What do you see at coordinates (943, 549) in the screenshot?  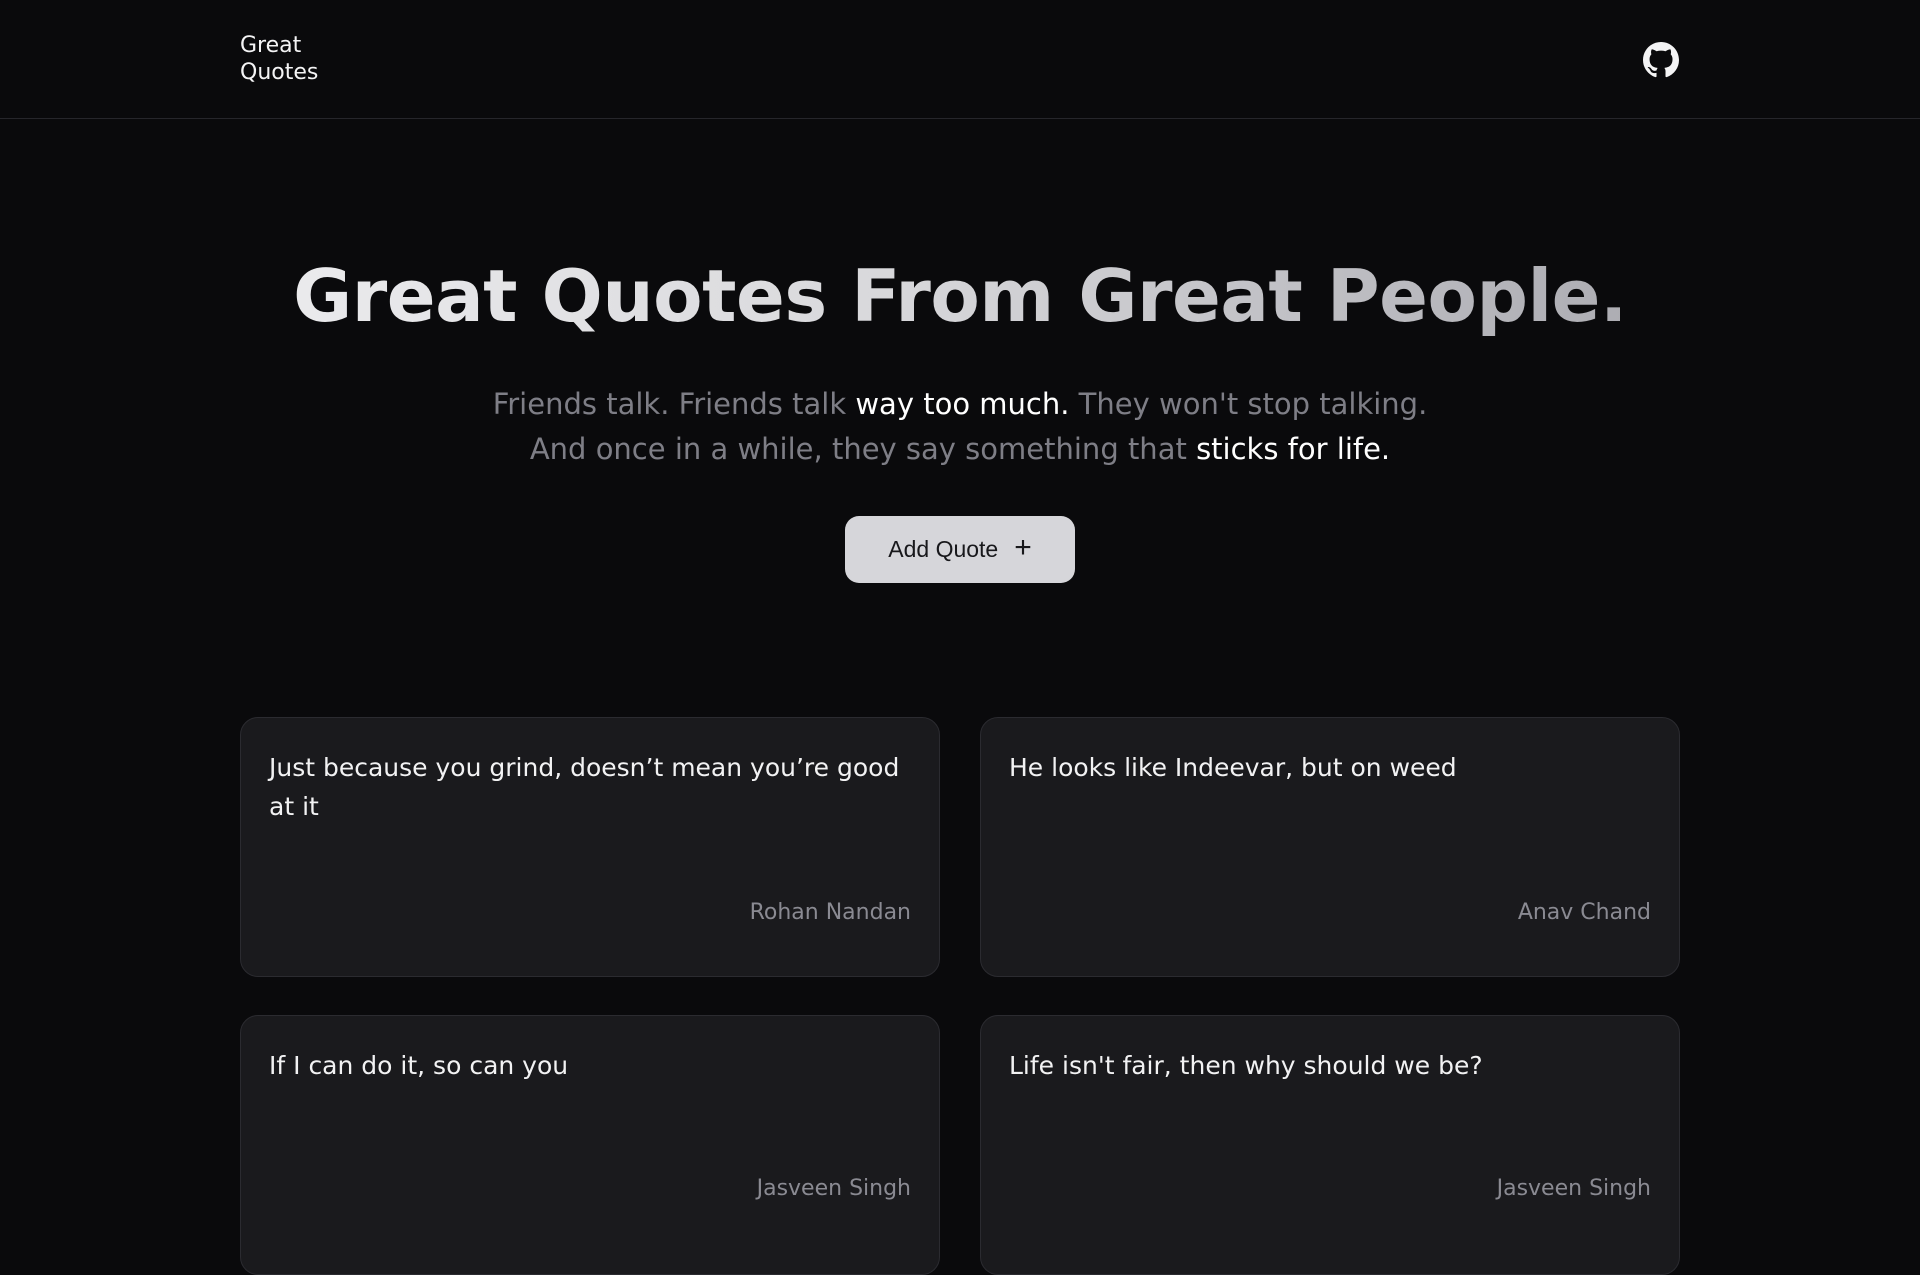 I see `add-quote-label: Add Quote` at bounding box center [943, 549].